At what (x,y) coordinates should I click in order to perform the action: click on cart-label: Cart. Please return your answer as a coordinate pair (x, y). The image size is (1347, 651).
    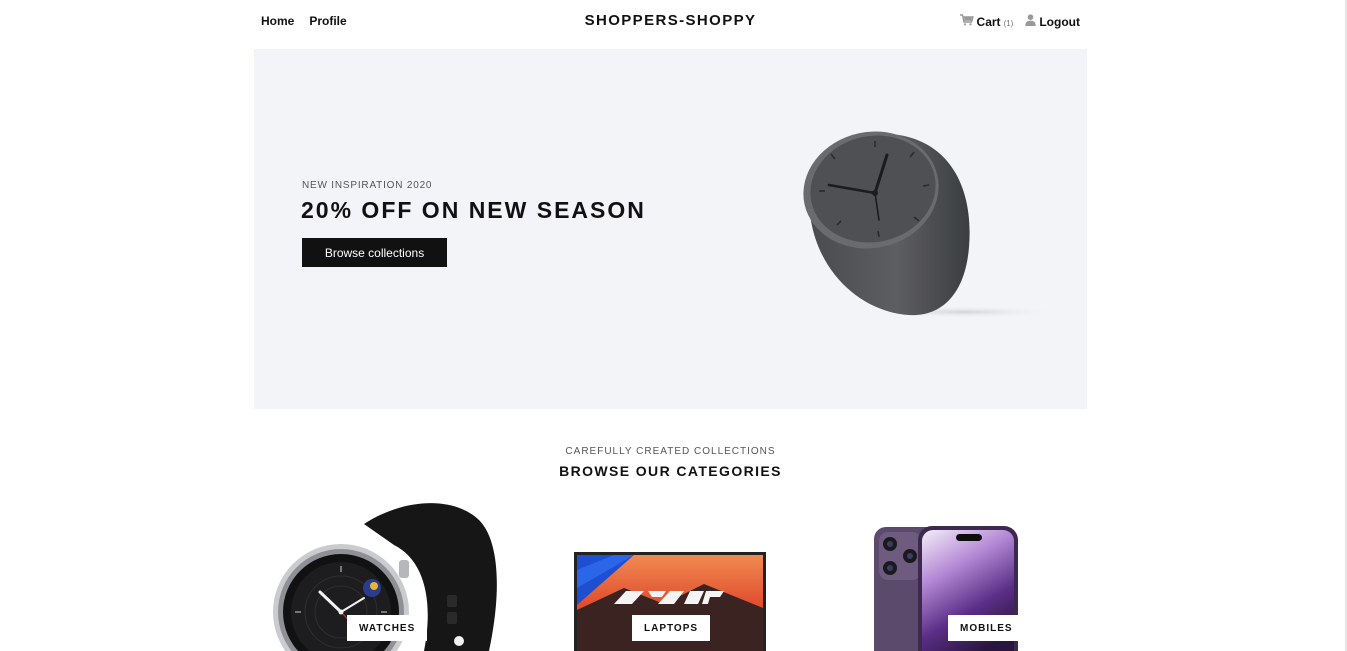
    Looking at the image, I should click on (988, 21).